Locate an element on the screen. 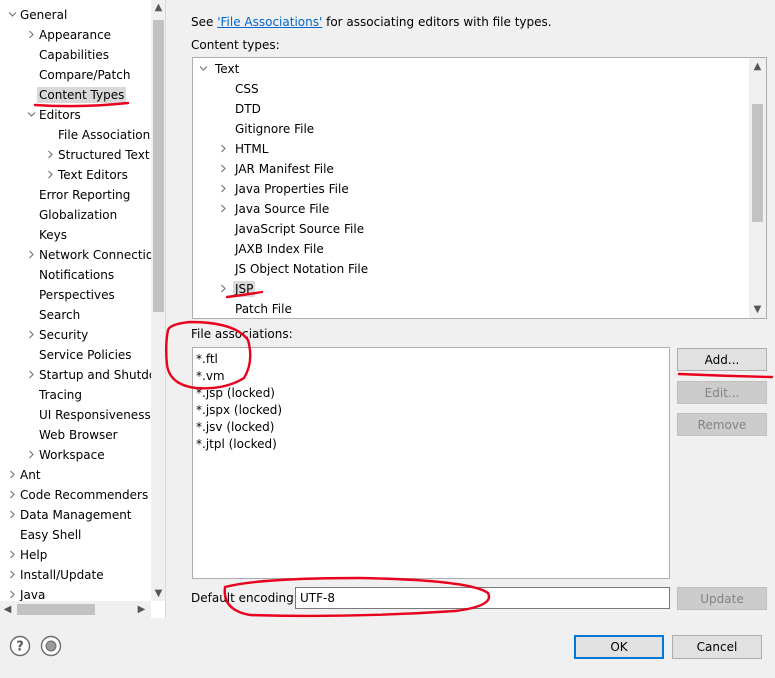 This screenshot has height=678, width=775. file-association-item: *.jspx (locked) is located at coordinates (431, 410).